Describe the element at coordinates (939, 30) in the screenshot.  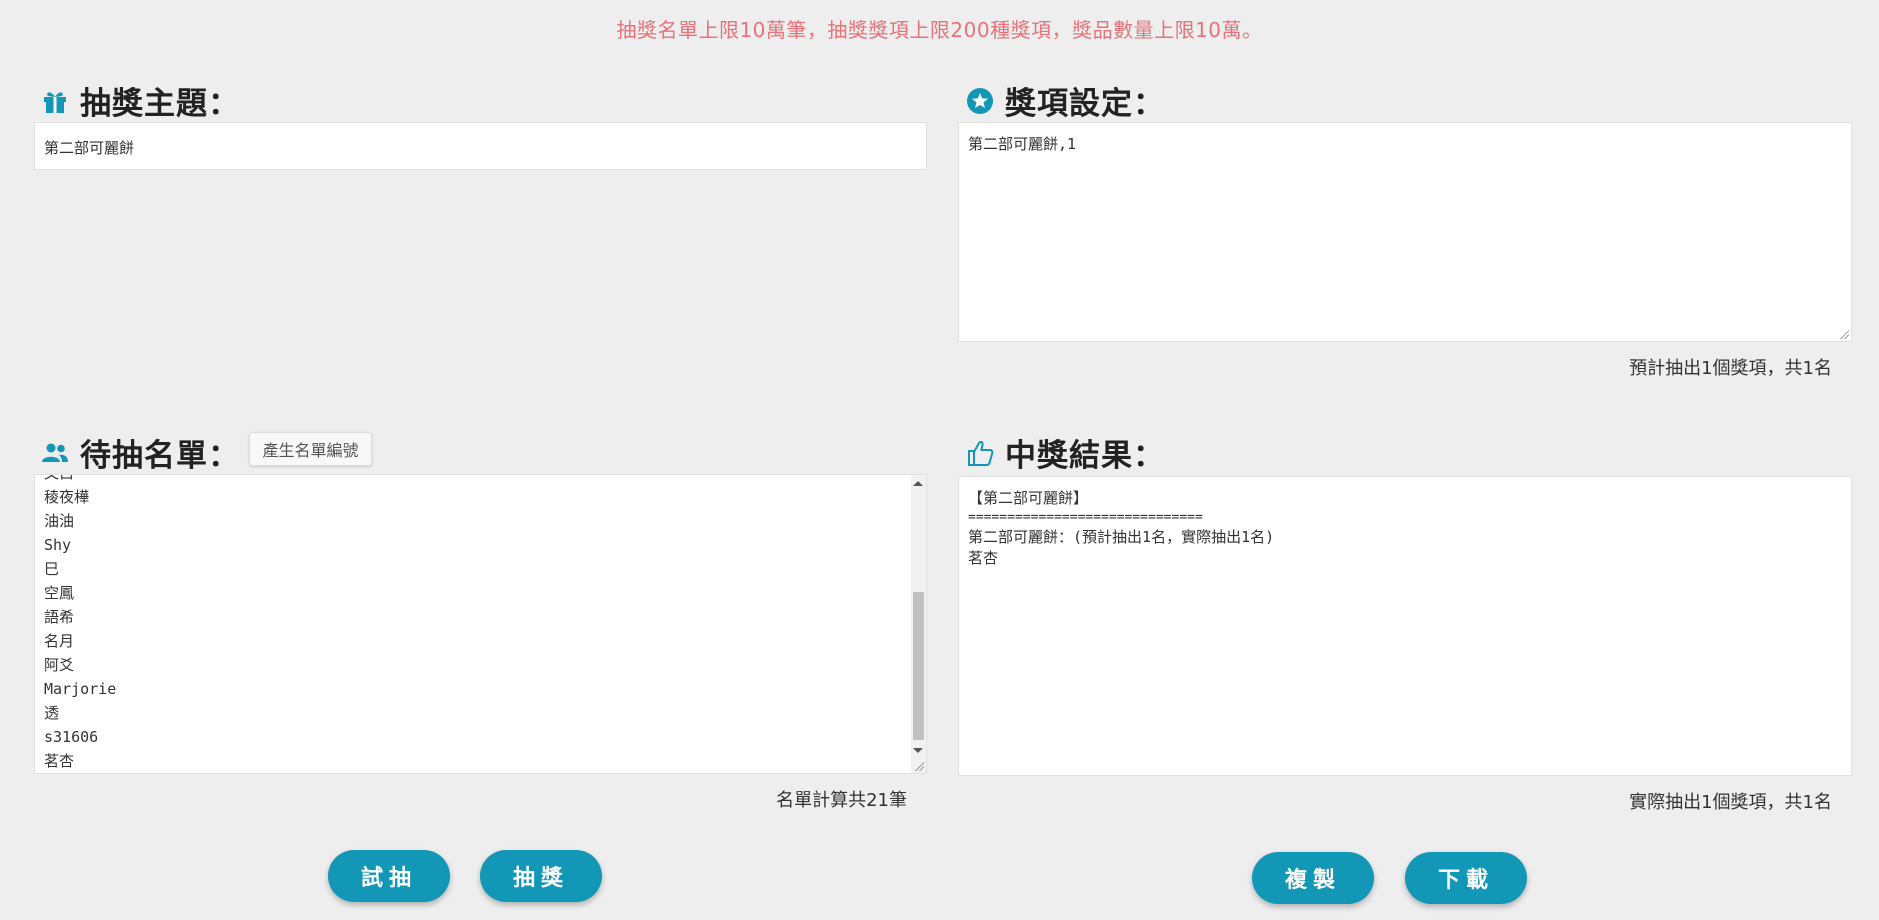
I see `limits-notice: 抽獎名單上限10萬筆，抽獎獎項上限200種獎項，獎品數量上限10萬。` at that location.